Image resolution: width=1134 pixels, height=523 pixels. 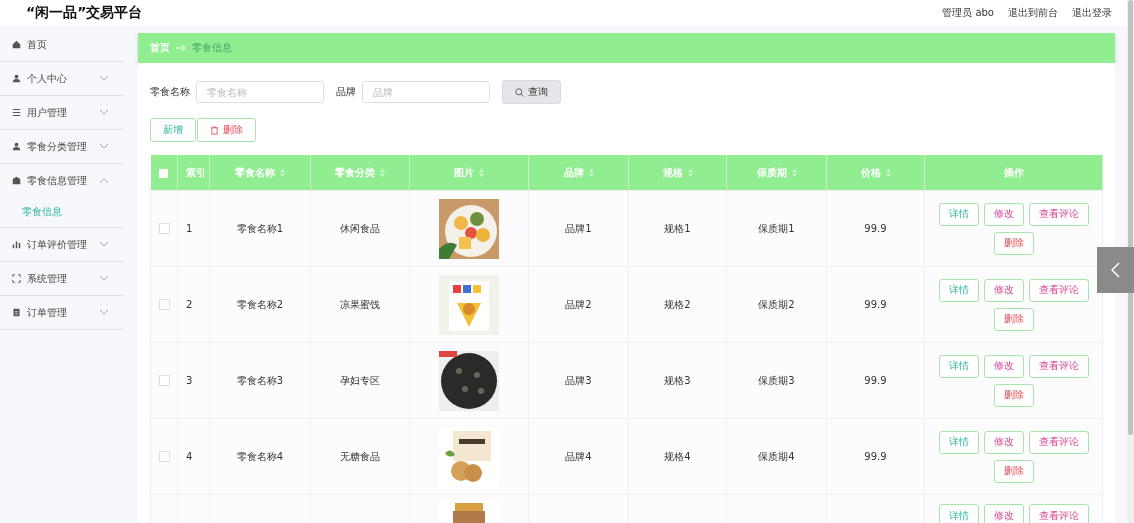 What do you see at coordinates (189, 380) in the screenshot?
I see `table-cell: 3` at bounding box center [189, 380].